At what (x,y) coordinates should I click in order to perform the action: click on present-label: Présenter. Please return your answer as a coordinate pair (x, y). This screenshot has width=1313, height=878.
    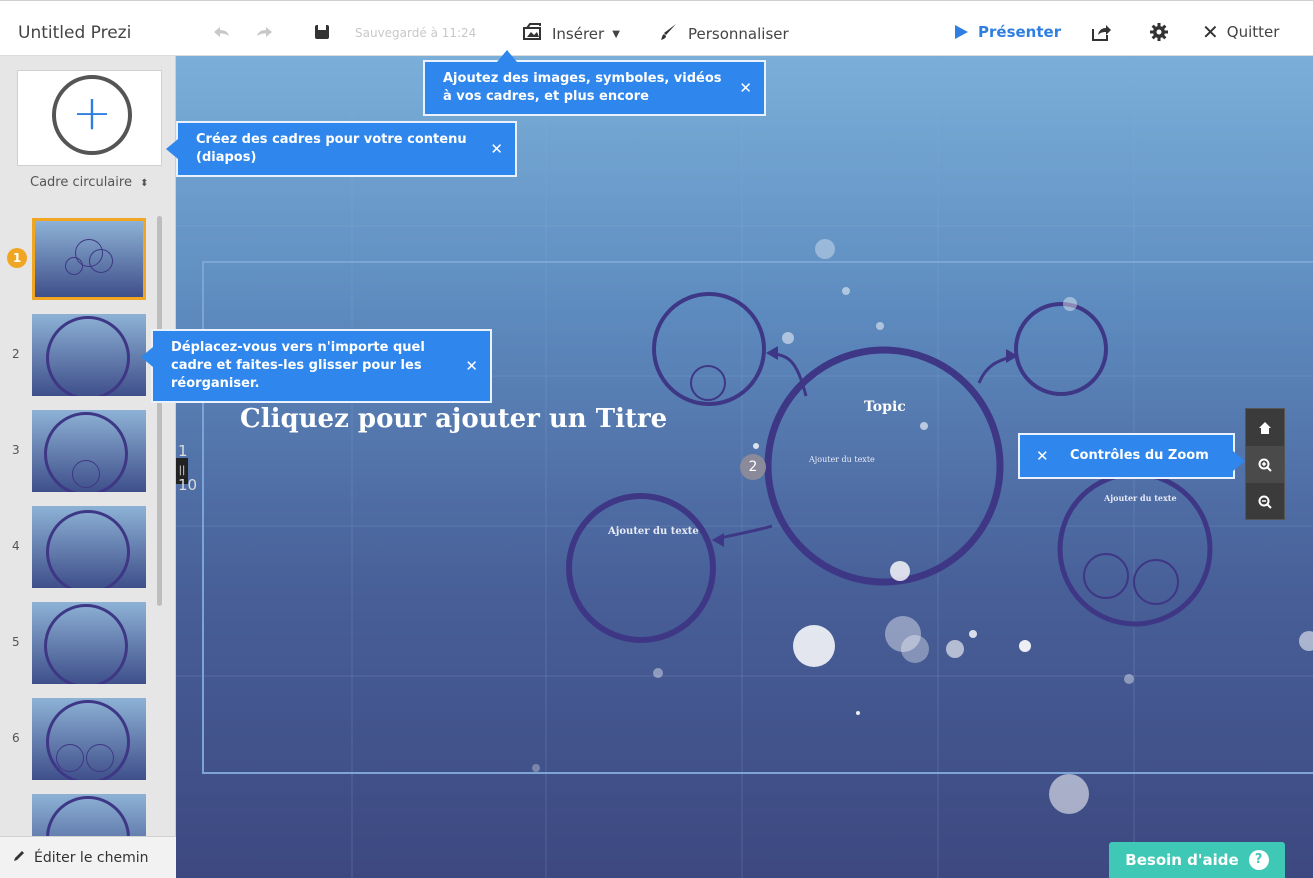
    Looking at the image, I should click on (1020, 32).